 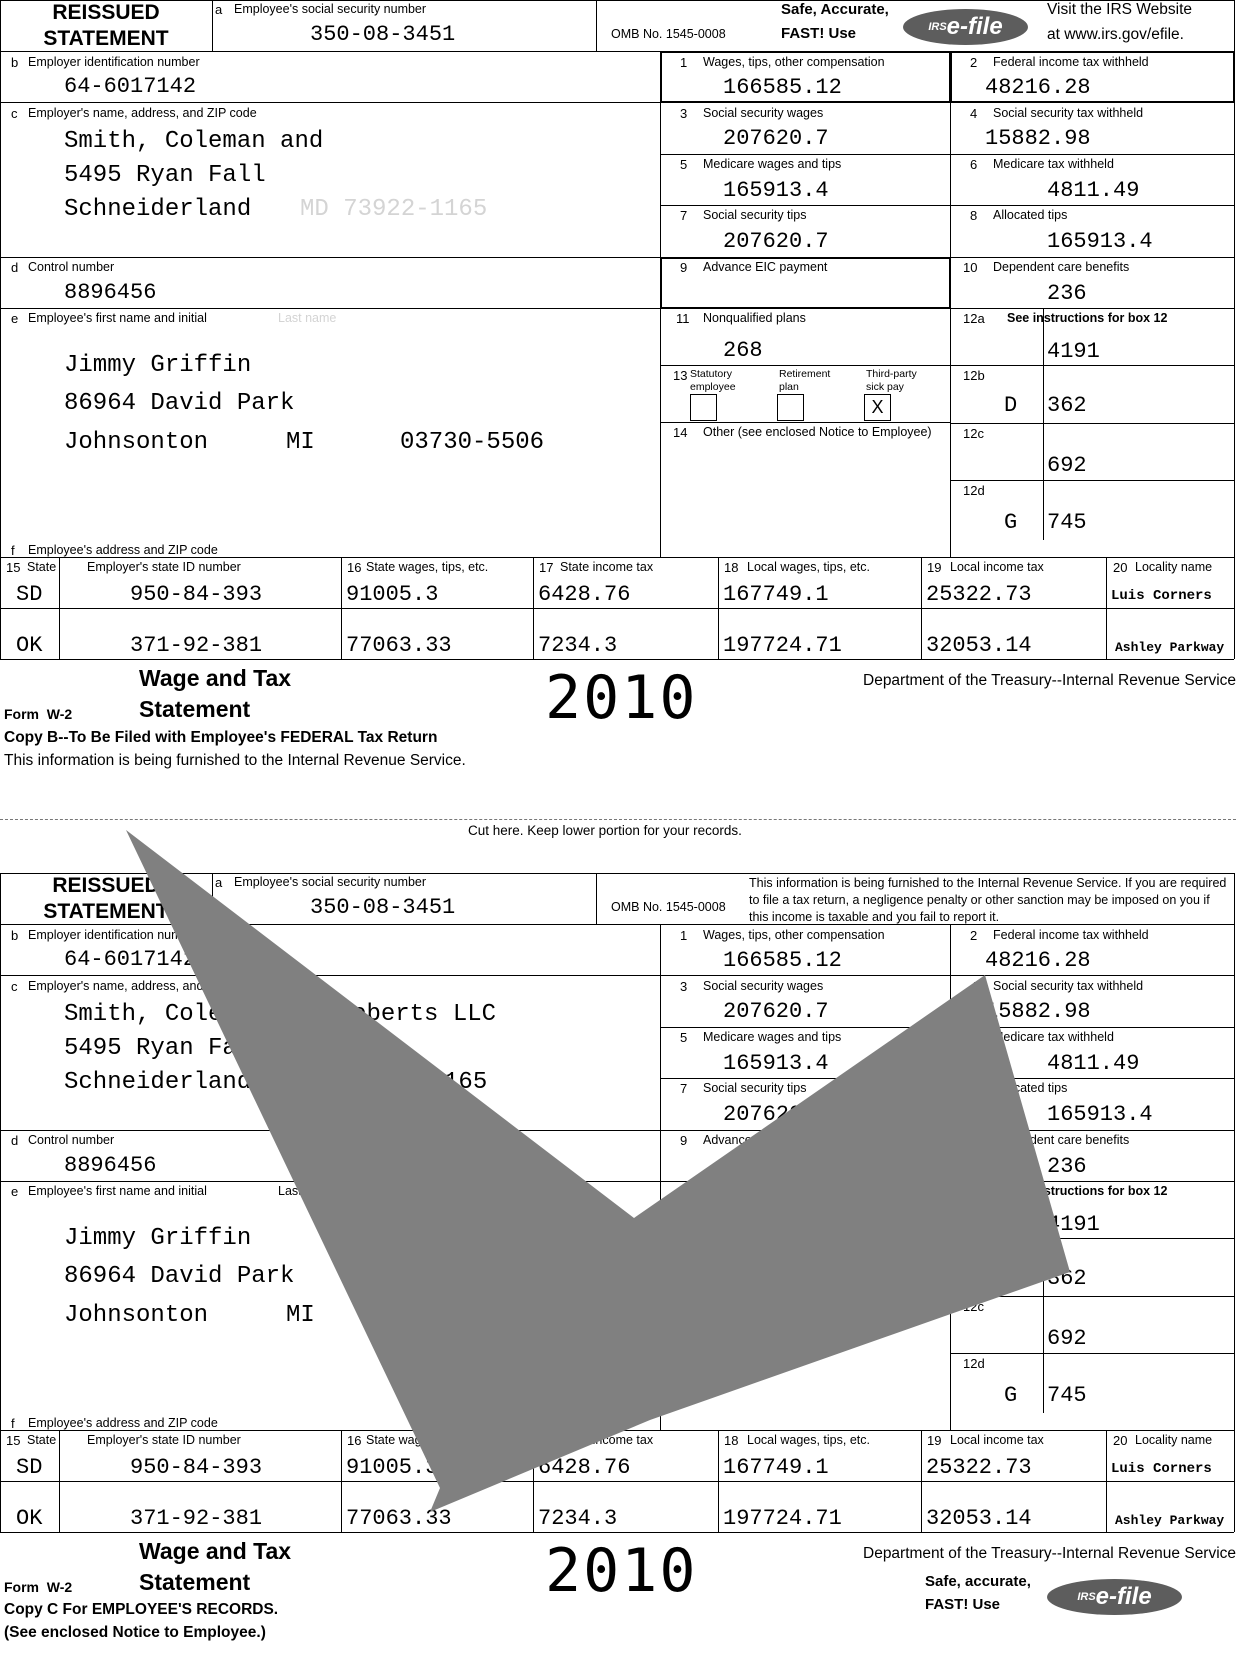 What do you see at coordinates (835, 9) in the screenshot?
I see `safe-accurate-text: Safe, Accurate,` at bounding box center [835, 9].